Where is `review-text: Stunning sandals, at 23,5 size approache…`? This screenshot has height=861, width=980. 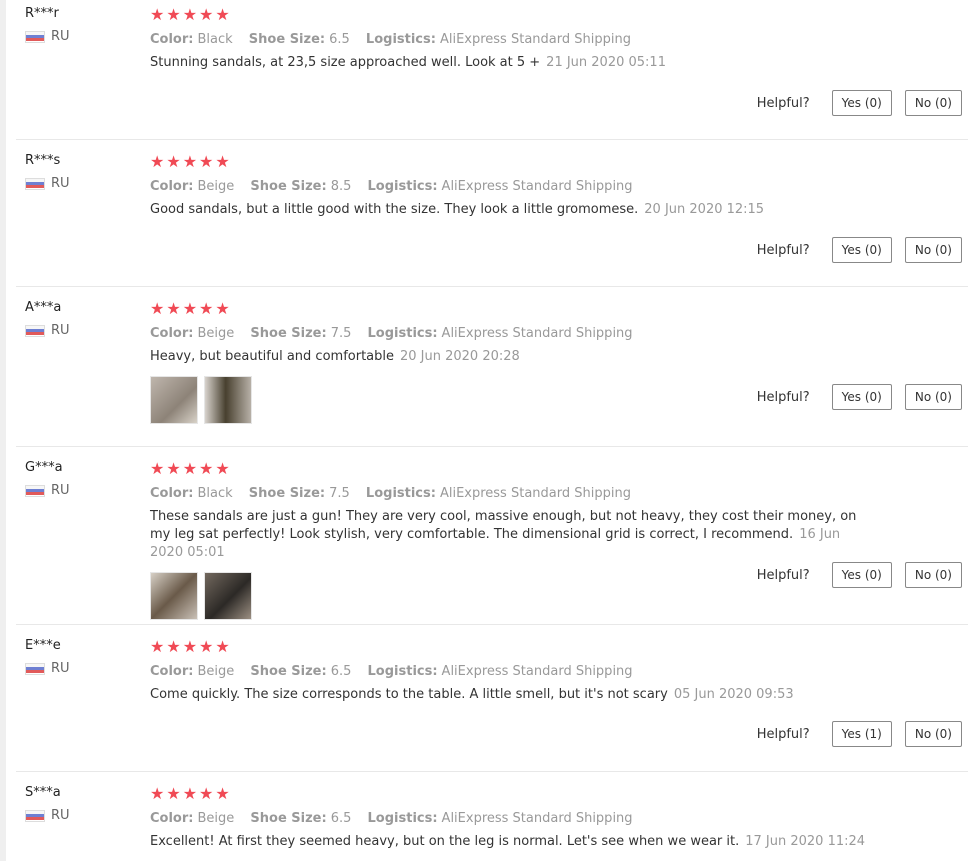 review-text: Stunning sandals, at 23,5 size approache… is located at coordinates (510, 63).